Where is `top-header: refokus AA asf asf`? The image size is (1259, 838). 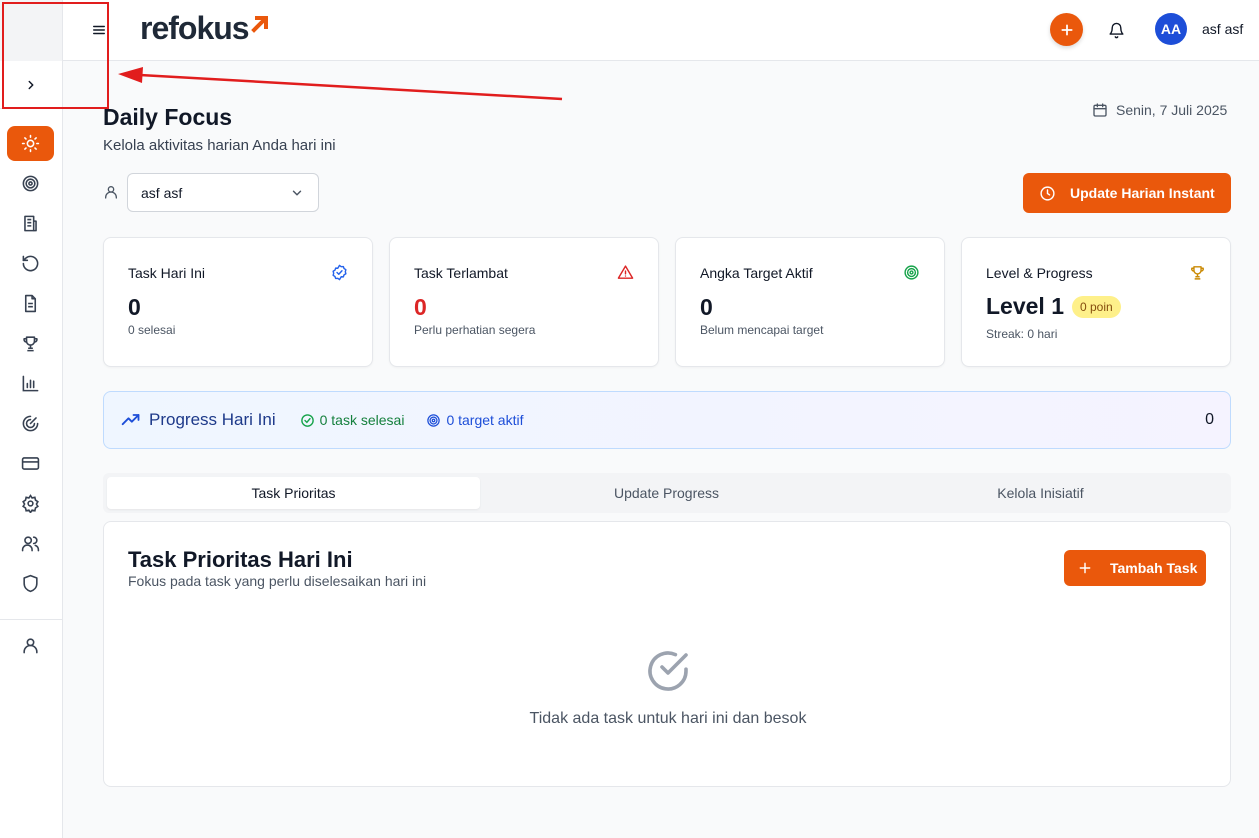
top-header: refokus AA asf asf is located at coordinates (661, 30).